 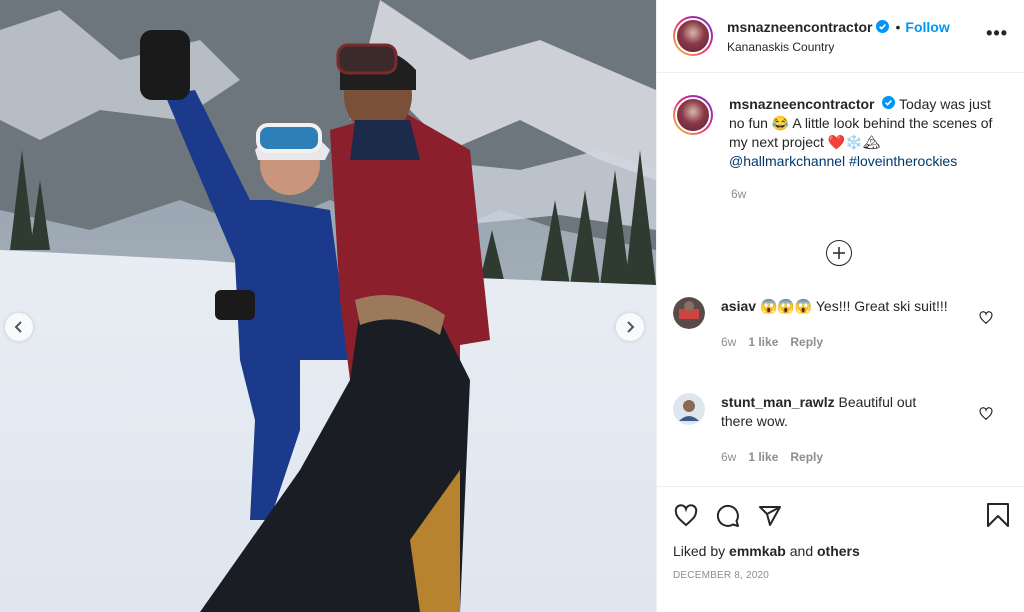 I want to click on save-button, so click(x=998, y=517).